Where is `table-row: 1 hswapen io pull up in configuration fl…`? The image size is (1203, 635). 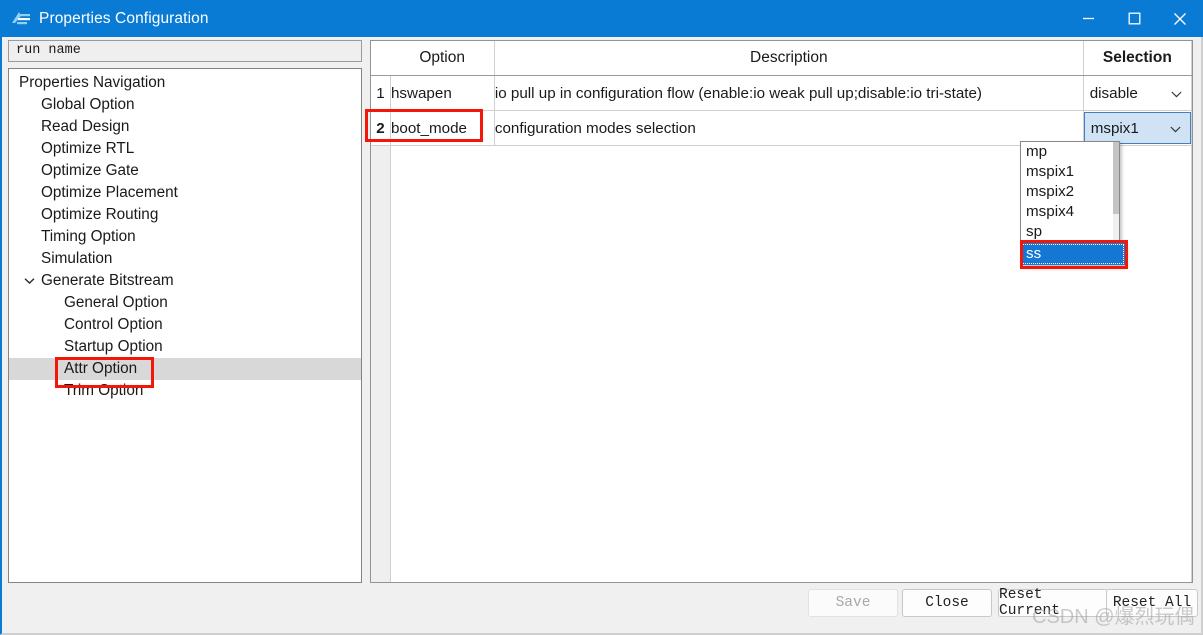
table-row: 1 hswapen io pull up in configuration fl… is located at coordinates (781, 93).